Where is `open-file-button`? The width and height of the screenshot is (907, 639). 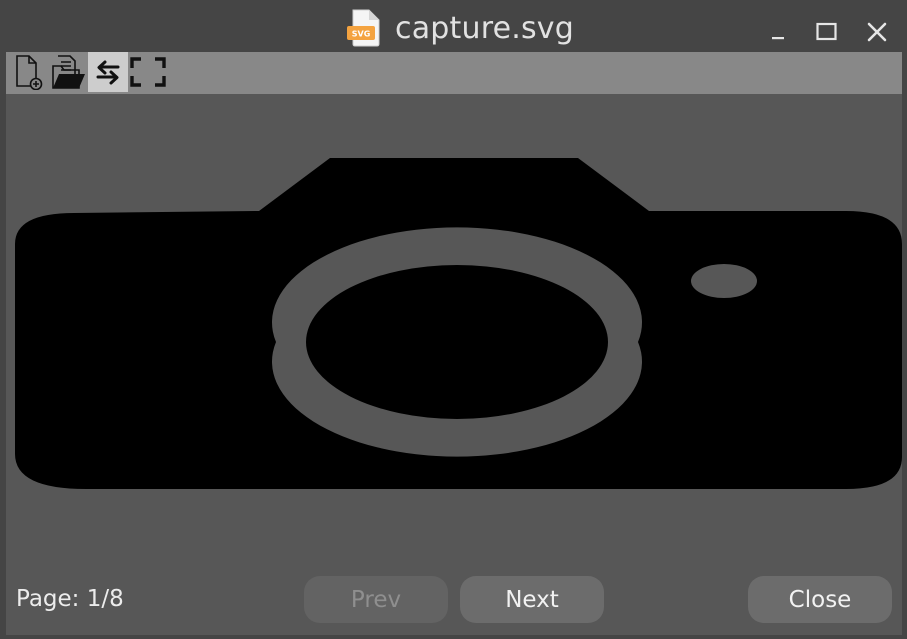
open-file-button is located at coordinates (68, 72).